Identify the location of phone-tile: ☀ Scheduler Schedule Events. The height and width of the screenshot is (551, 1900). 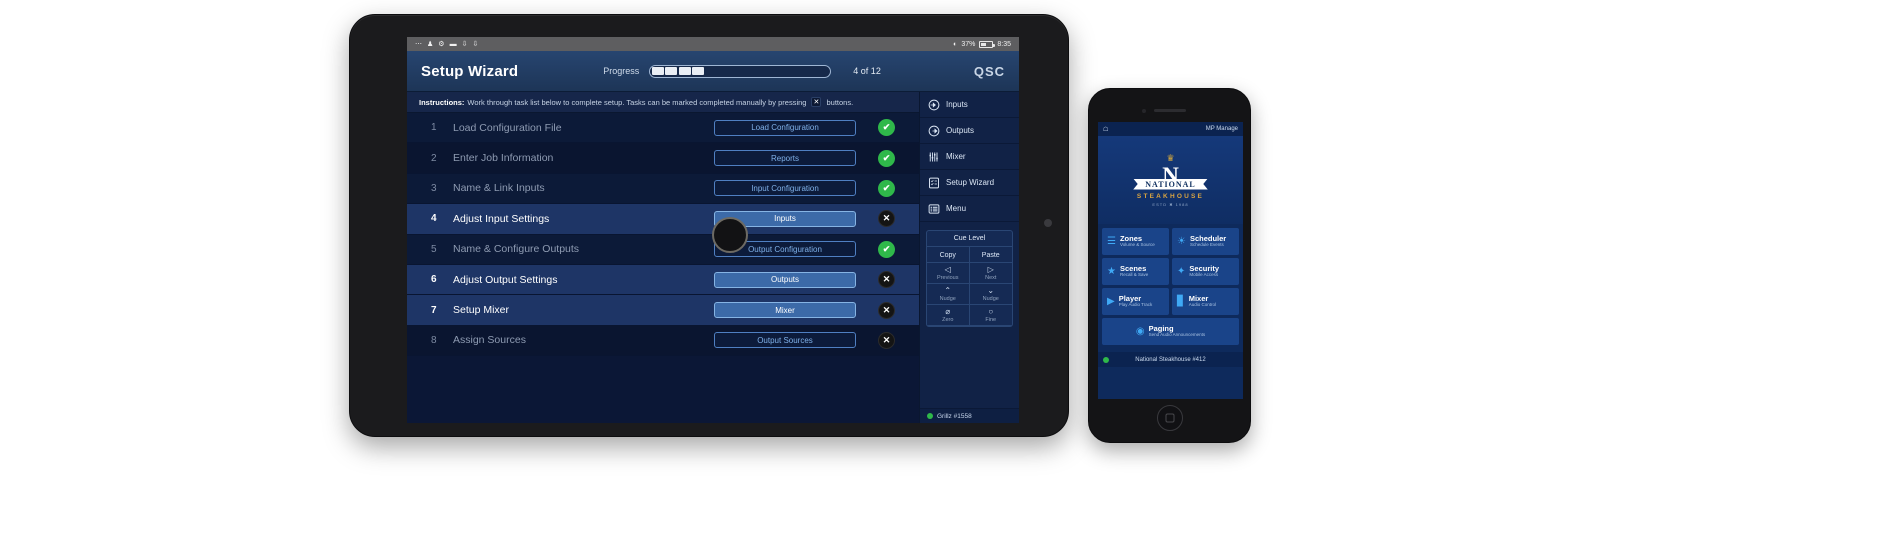
(1205, 241).